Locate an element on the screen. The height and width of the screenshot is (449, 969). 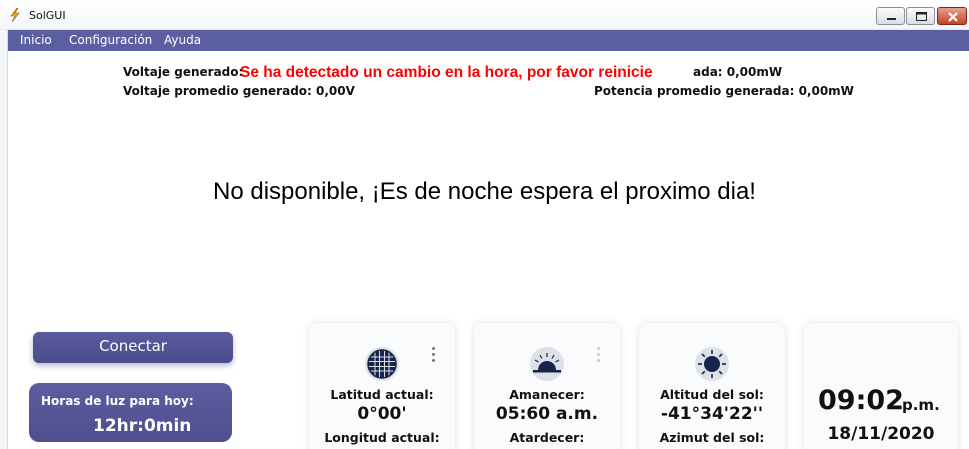
menu-item-ayuda: Ayuda is located at coordinates (182, 40).